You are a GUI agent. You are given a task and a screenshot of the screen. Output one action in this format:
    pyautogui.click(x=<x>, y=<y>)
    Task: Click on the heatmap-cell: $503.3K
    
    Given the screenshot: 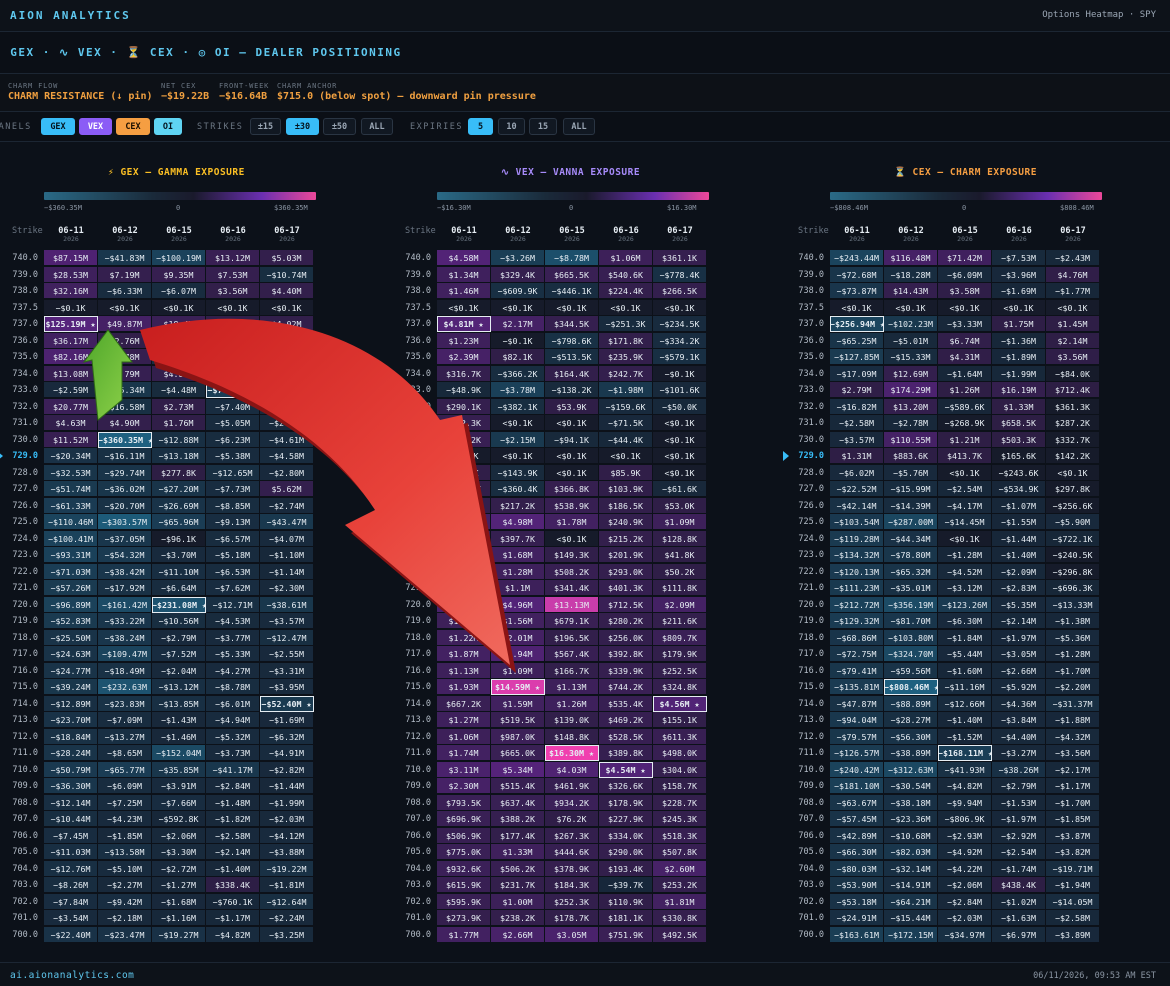 What is the action you would take?
    pyautogui.click(x=1019, y=439)
    